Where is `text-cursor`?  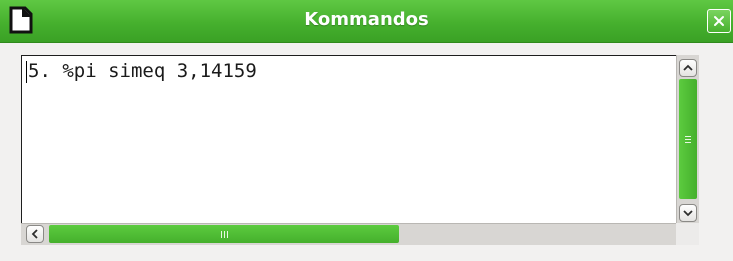 text-cursor is located at coordinates (26, 72).